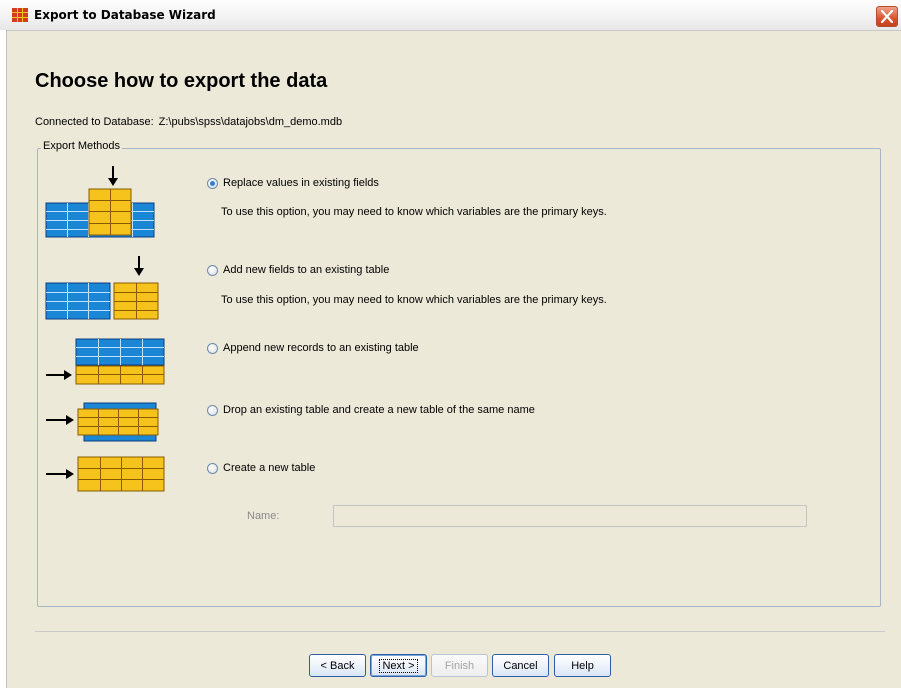  Describe the element at coordinates (212, 348) in the screenshot. I see `radio-append-records` at that location.